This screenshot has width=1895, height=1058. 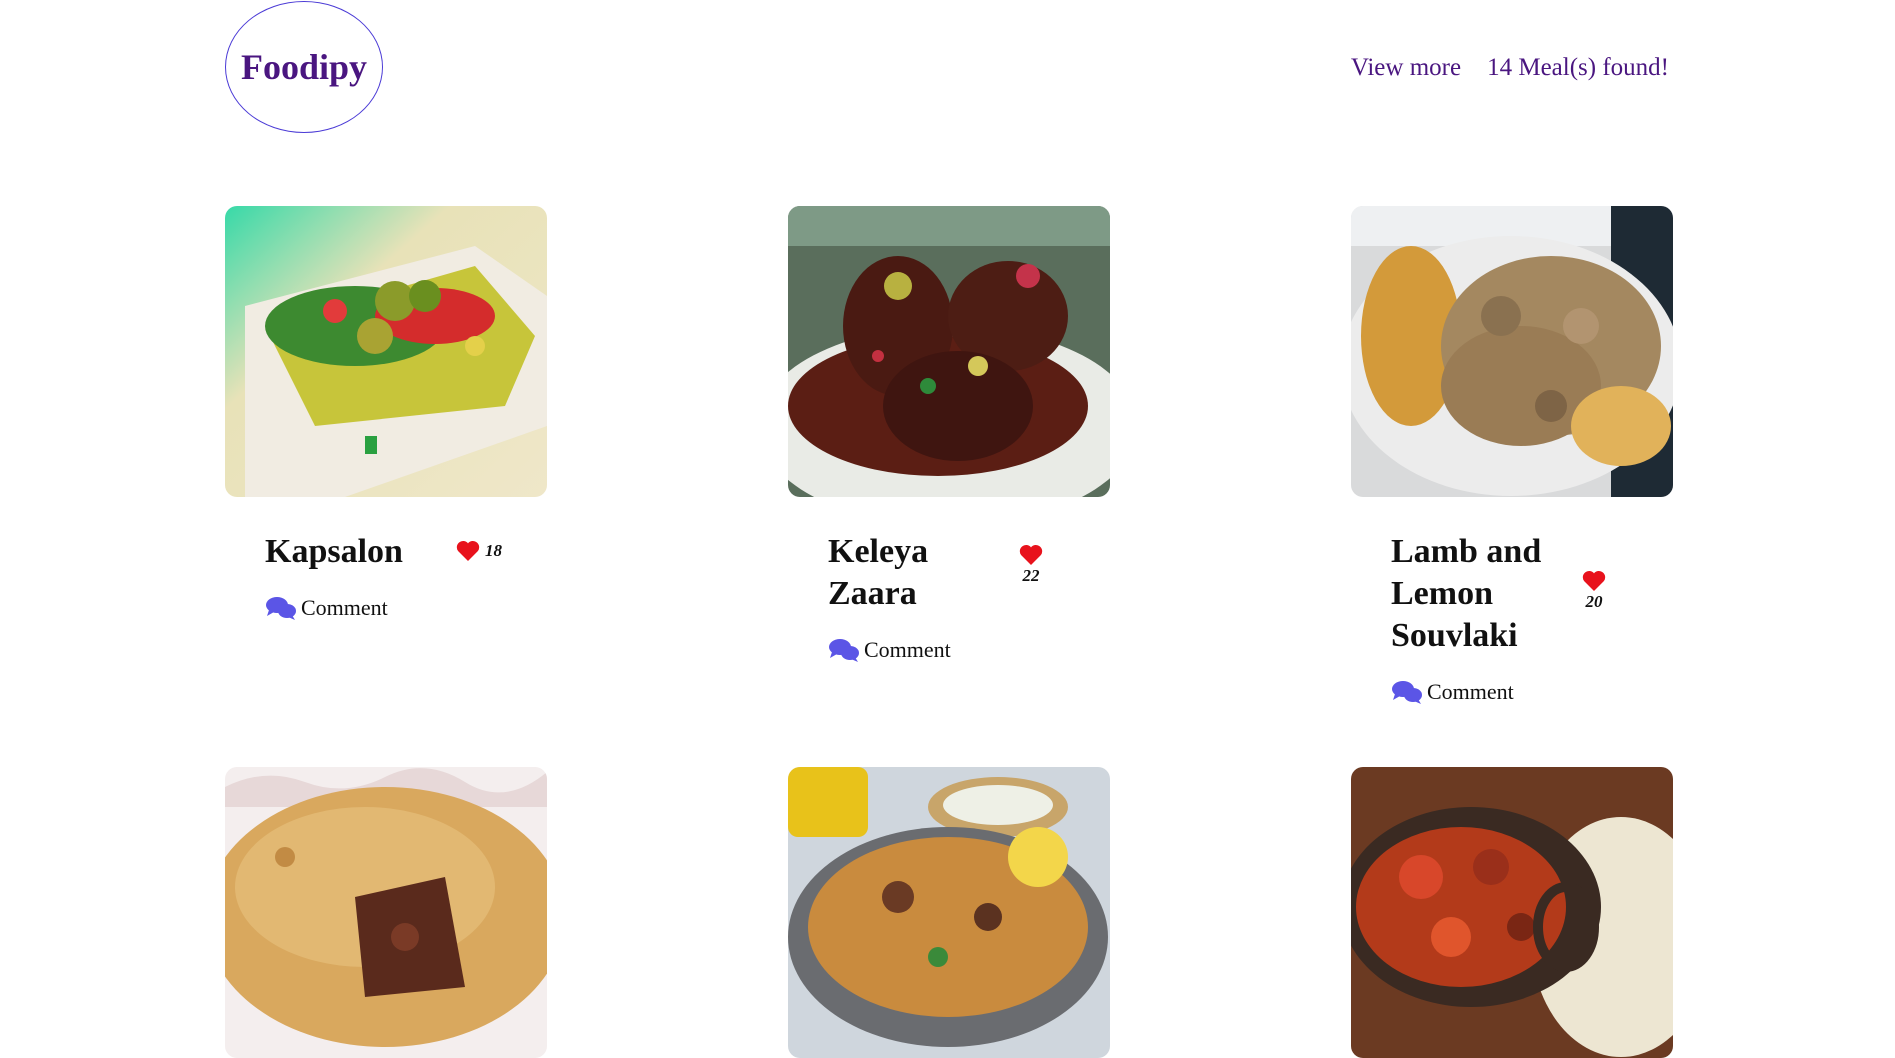 I want to click on view-more-link: View more, so click(x=1406, y=68).